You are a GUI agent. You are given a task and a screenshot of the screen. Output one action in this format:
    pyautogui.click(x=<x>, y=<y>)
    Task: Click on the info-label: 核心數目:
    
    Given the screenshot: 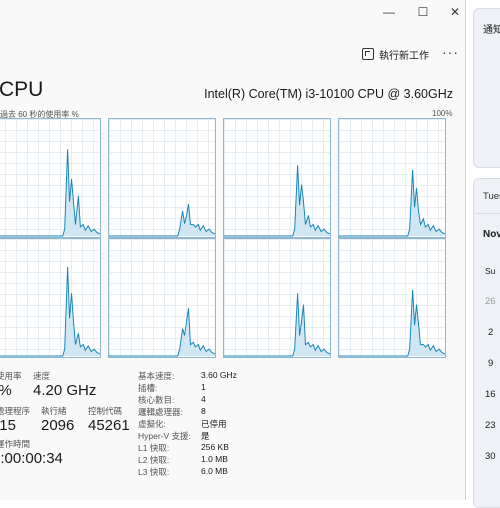 What is the action you would take?
    pyautogui.click(x=156, y=400)
    